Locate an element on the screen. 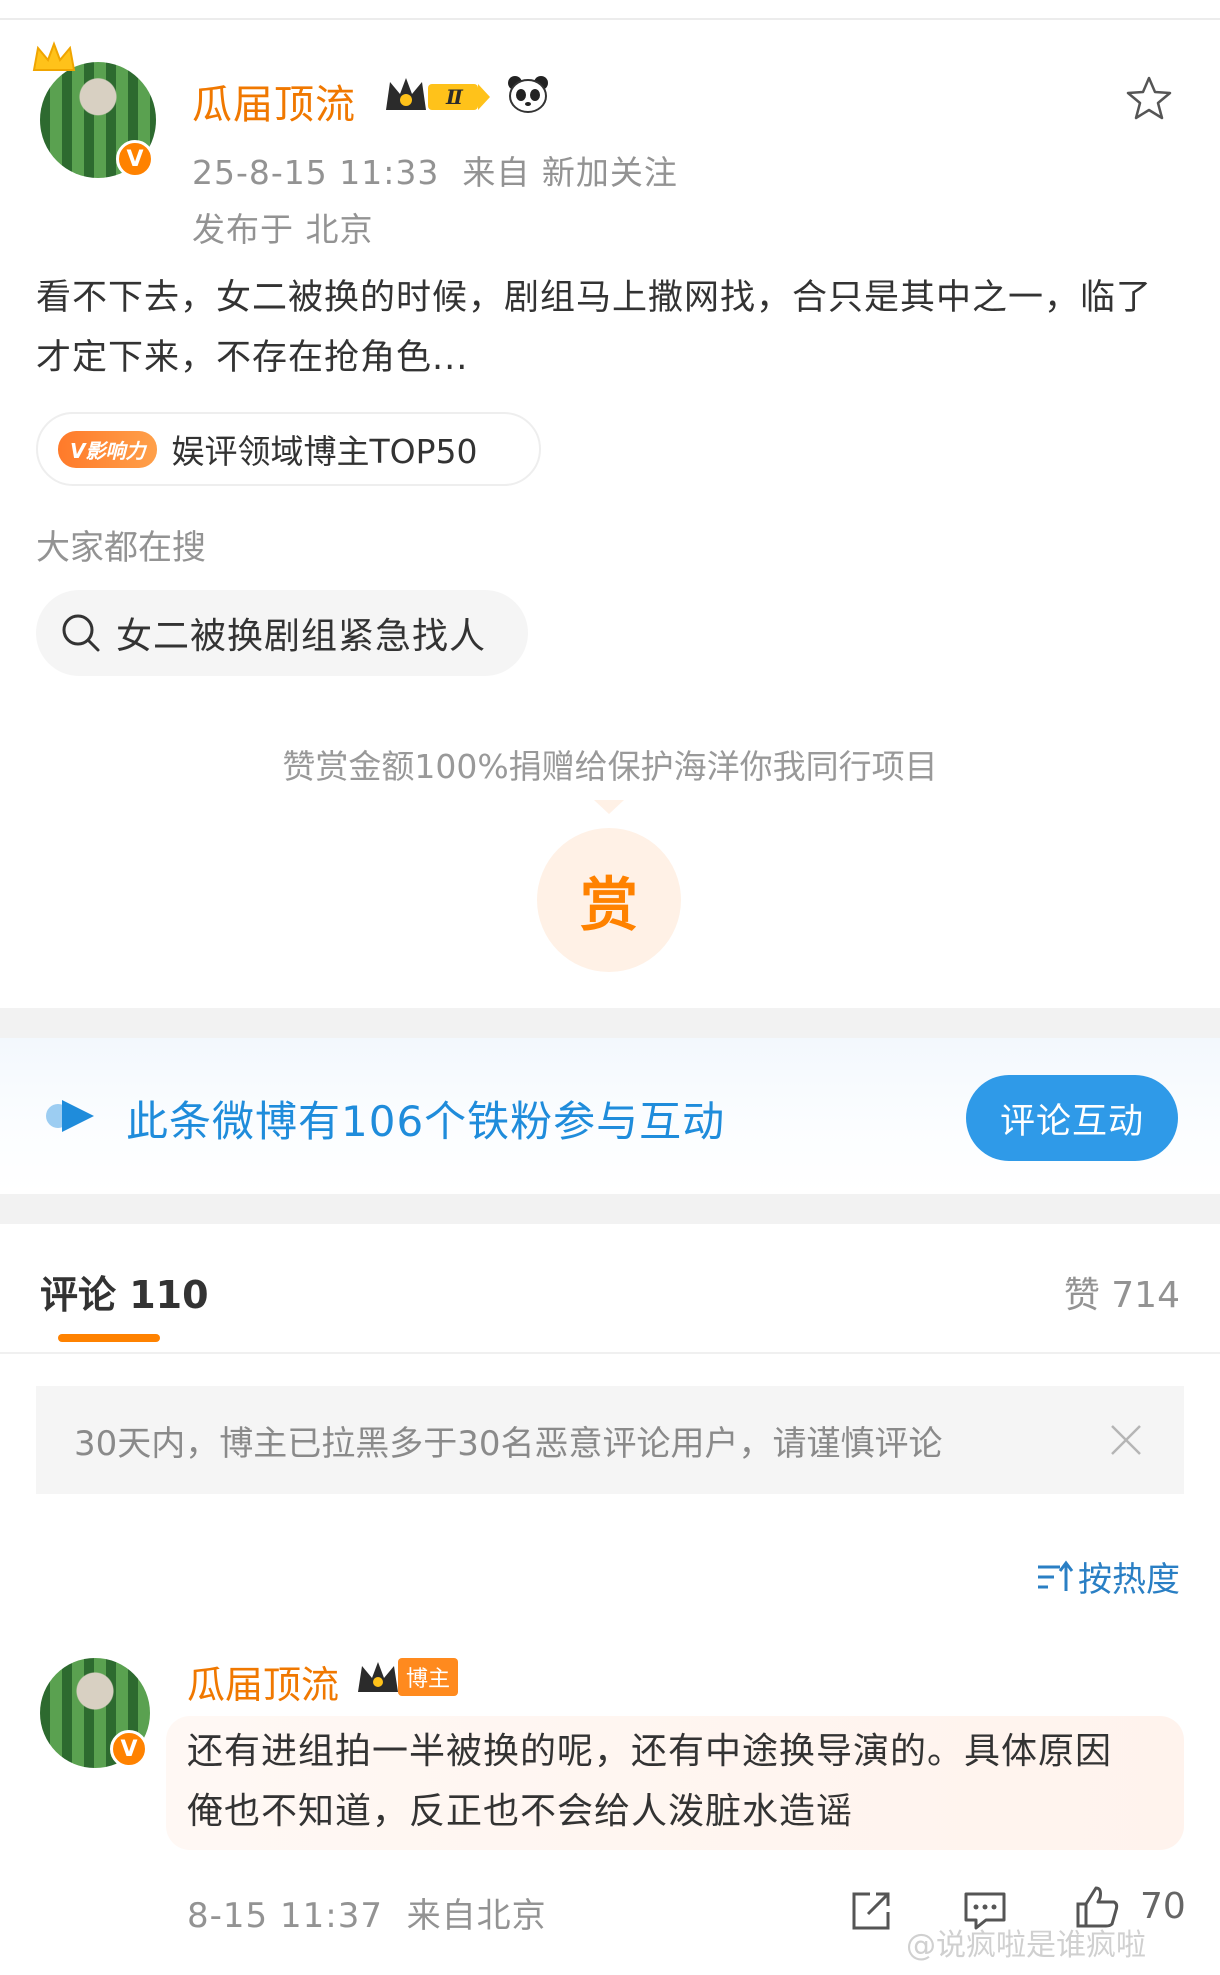 This screenshot has width=1220, height=1975. watermark: @说疯啦是谁疯啦 is located at coordinates (1026, 1945).